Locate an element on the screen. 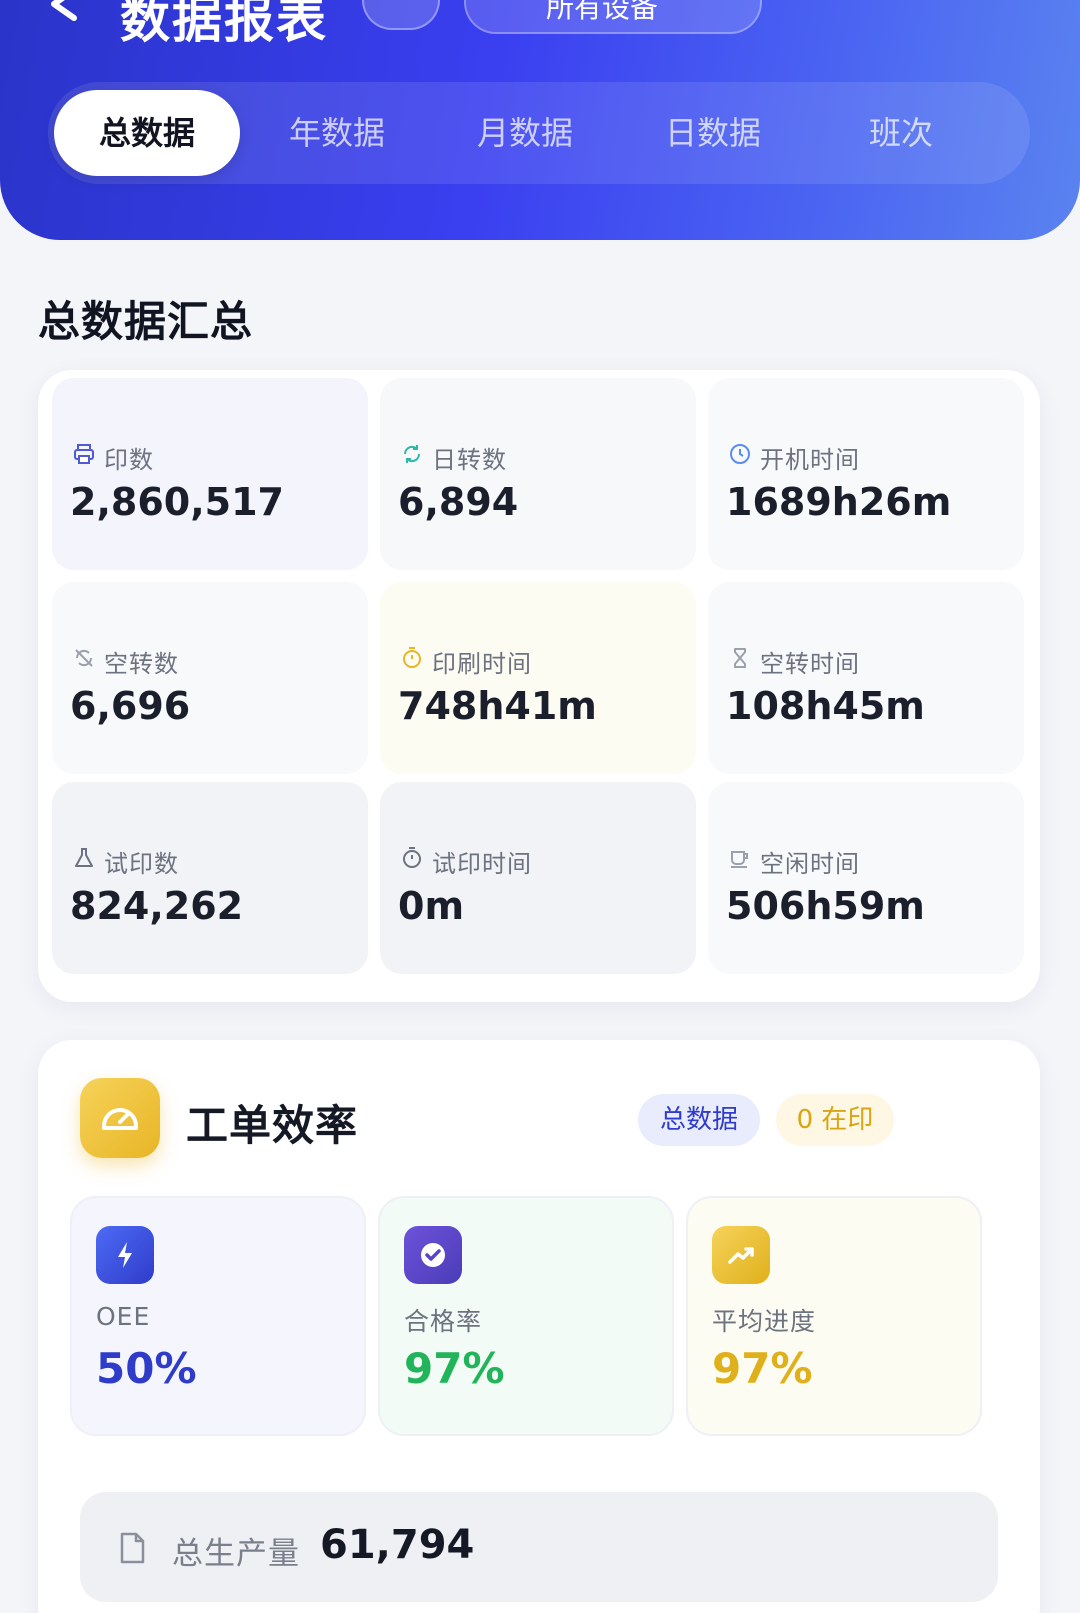  document-icon is located at coordinates (132, 1548).